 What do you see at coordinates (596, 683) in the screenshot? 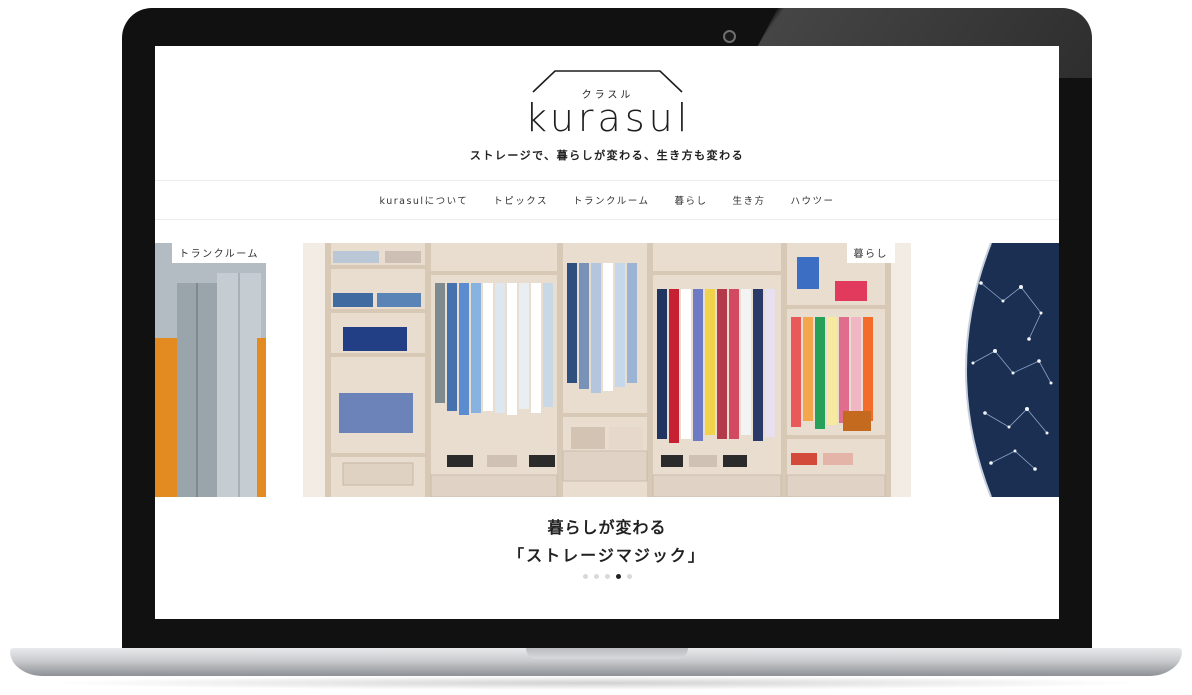
I see `laptop-shadow` at bounding box center [596, 683].